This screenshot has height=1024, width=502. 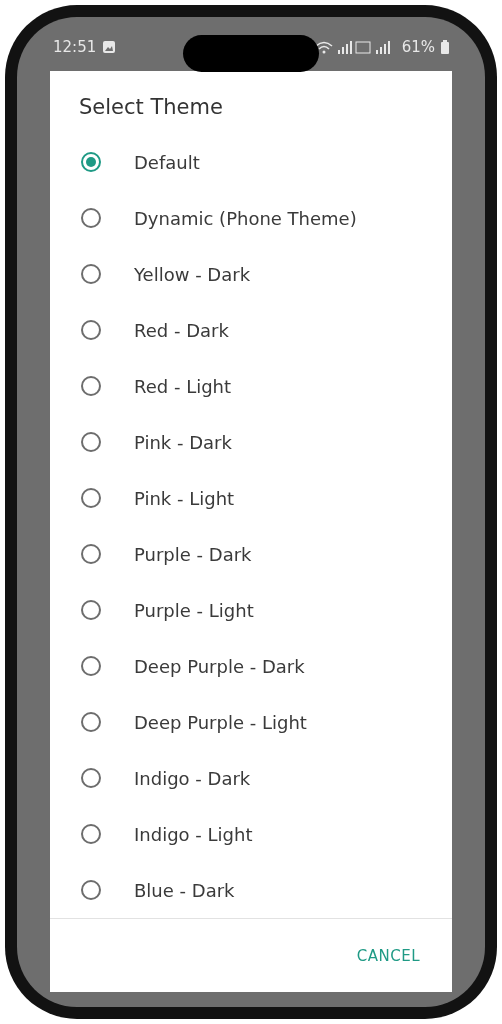 I want to click on option-label: Purple - Light, so click(x=194, y=610).